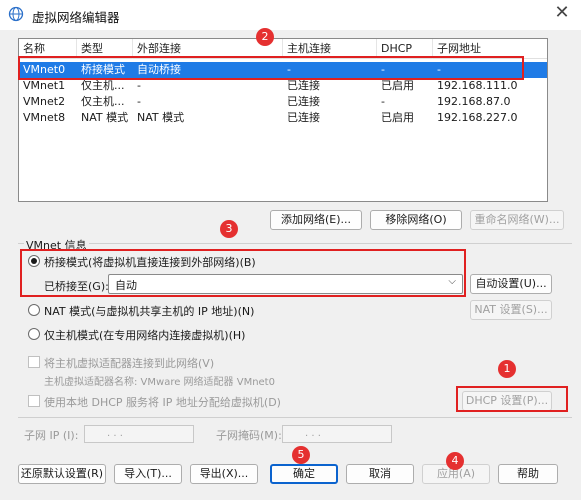 Image resolution: width=581 pixels, height=500 pixels. I want to click on annotation-marker-2: 2, so click(265, 37).